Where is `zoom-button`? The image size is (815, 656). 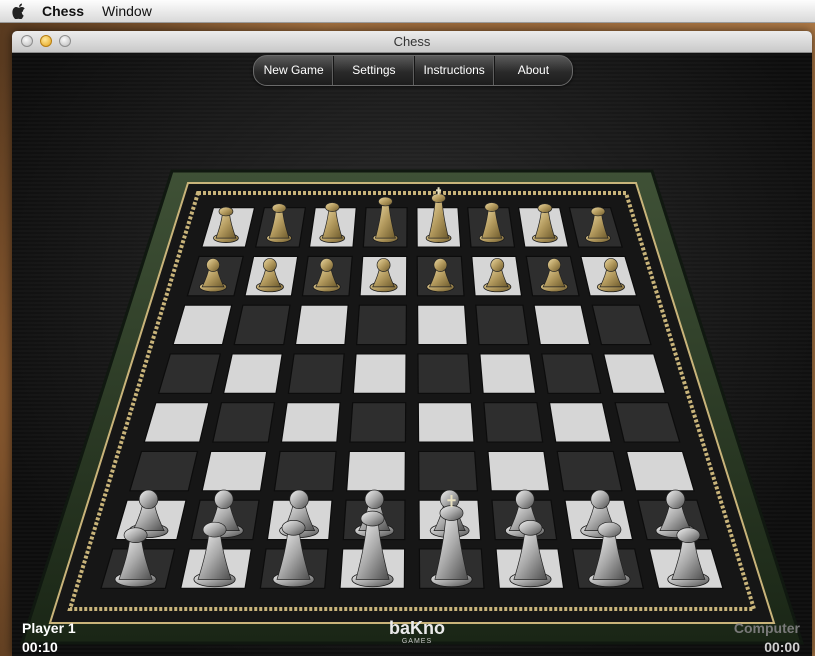
zoom-button is located at coordinates (65, 41).